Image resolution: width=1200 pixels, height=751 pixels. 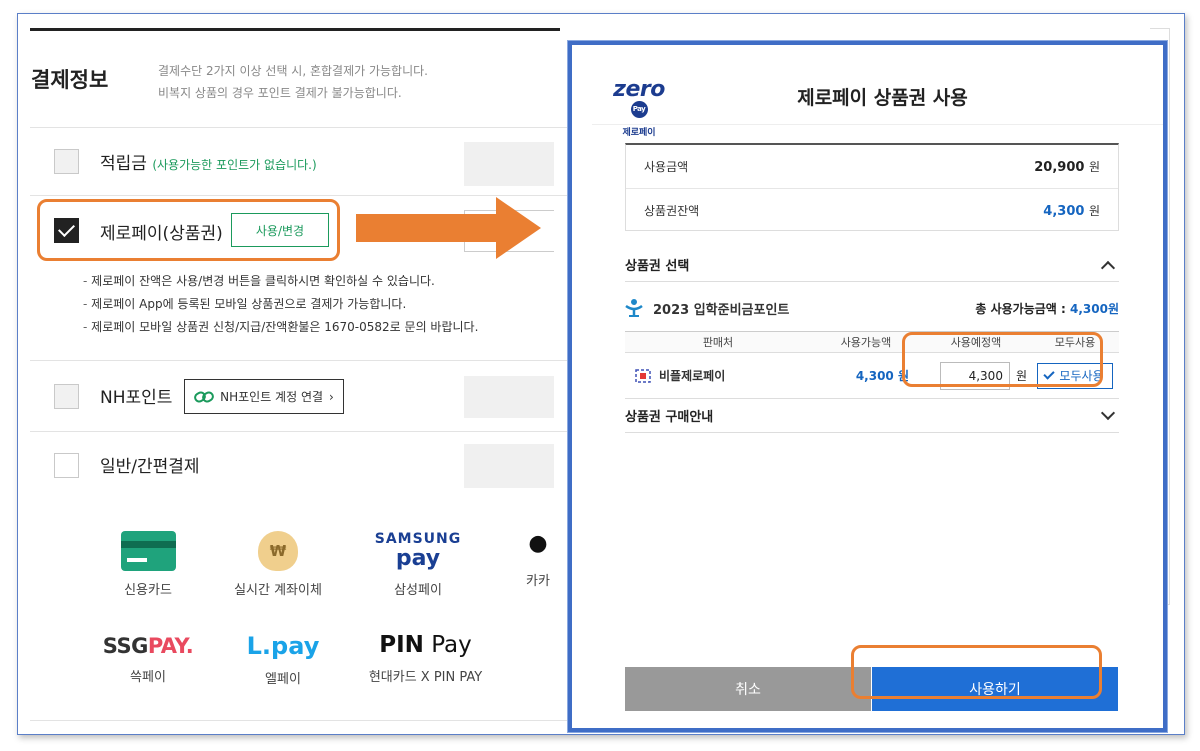 What do you see at coordinates (272, 397) in the screenshot?
I see `nh-connect-label: NH포인트 계정 연결` at bounding box center [272, 397].